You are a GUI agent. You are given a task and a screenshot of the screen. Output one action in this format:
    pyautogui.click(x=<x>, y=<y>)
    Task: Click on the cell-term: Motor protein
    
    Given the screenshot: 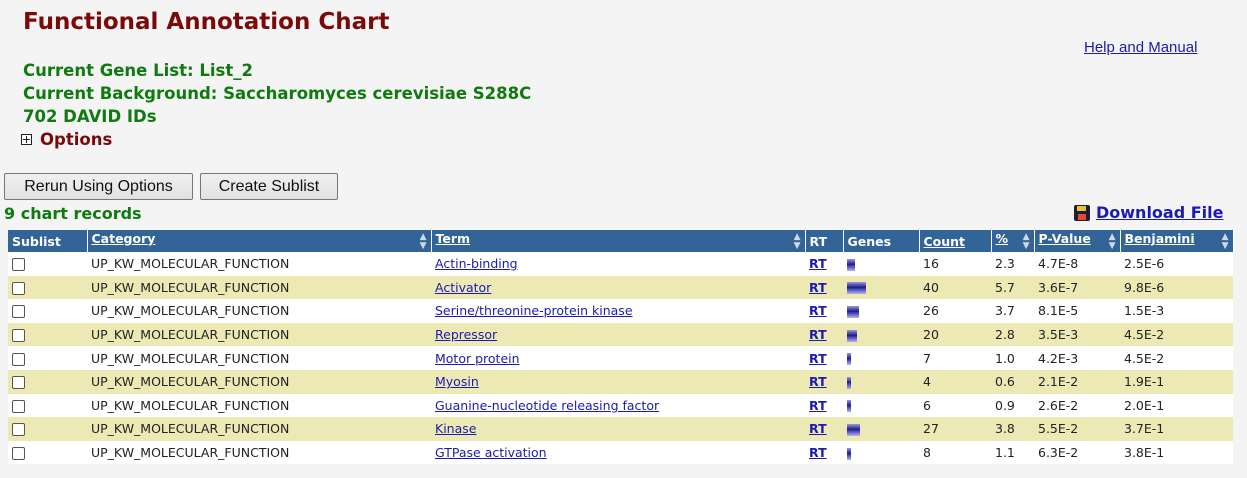 What is the action you would take?
    pyautogui.click(x=618, y=358)
    